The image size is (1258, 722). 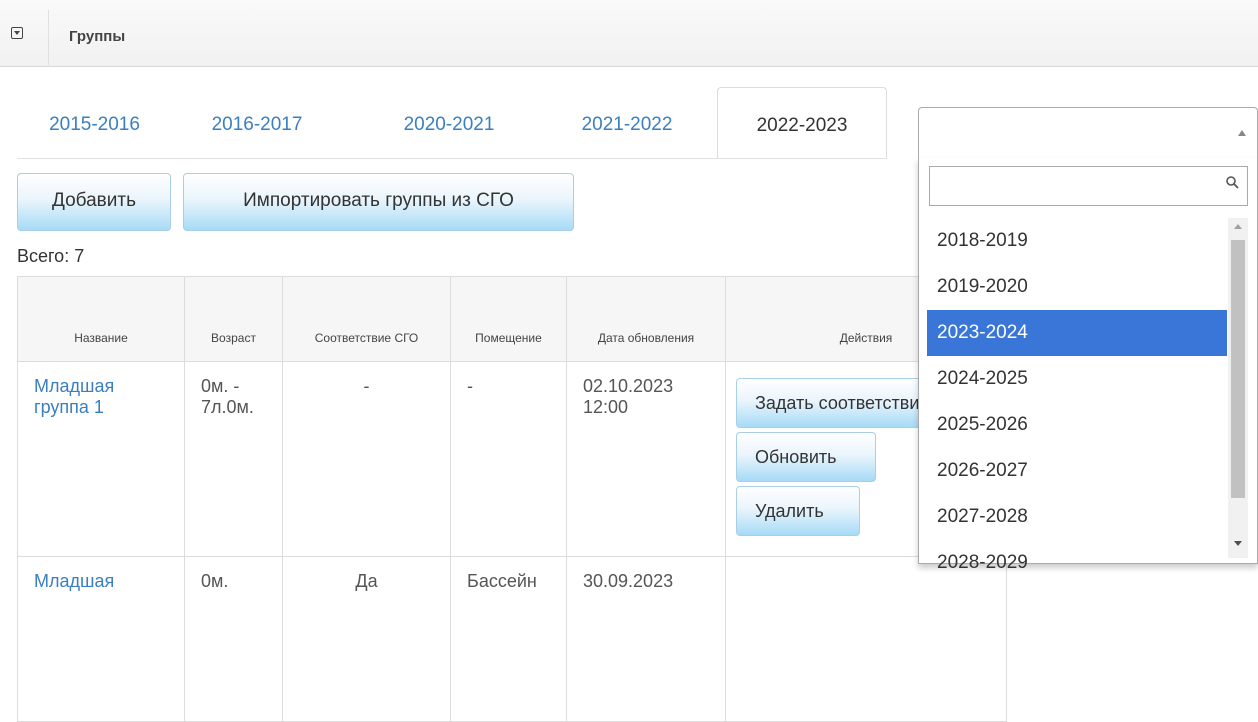 What do you see at coordinates (508, 459) in the screenshot?
I see `group-room: -` at bounding box center [508, 459].